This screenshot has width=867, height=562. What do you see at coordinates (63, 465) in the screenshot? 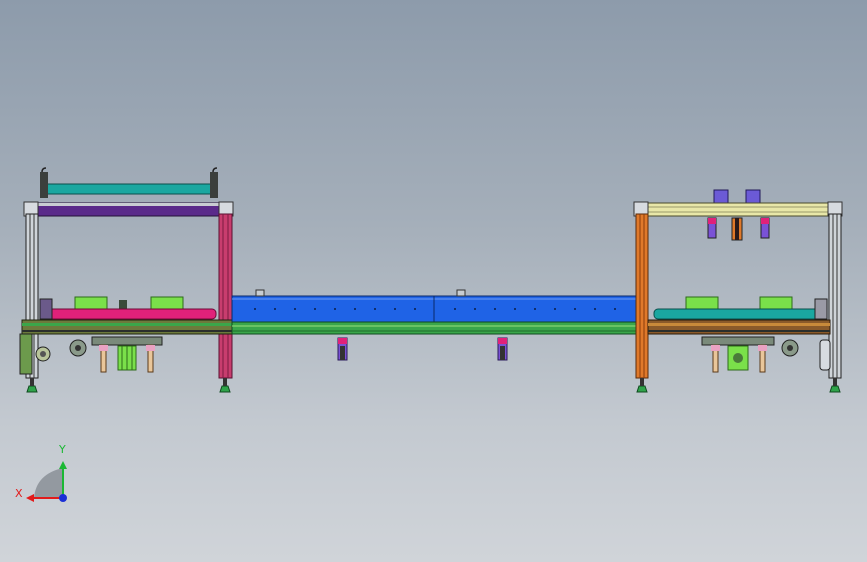
I see `y-arrow-icon` at bounding box center [63, 465].